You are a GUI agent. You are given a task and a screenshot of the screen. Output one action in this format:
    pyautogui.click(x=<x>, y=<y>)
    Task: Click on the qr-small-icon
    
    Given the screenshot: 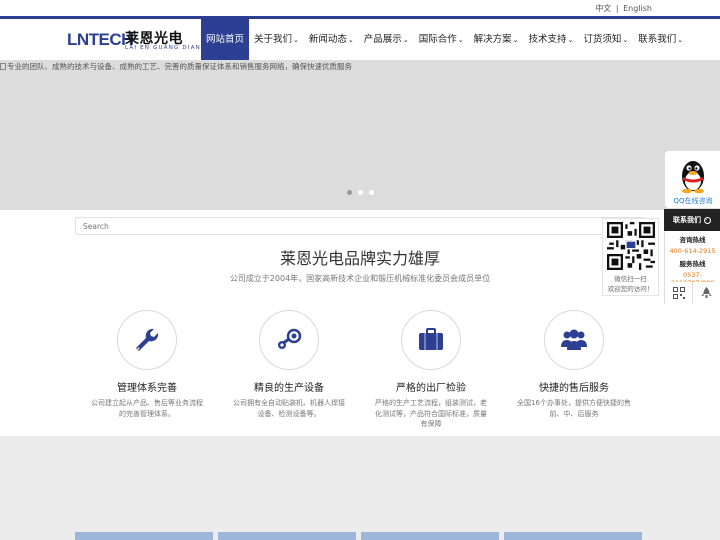 What is the action you would take?
    pyautogui.click(x=678, y=293)
    